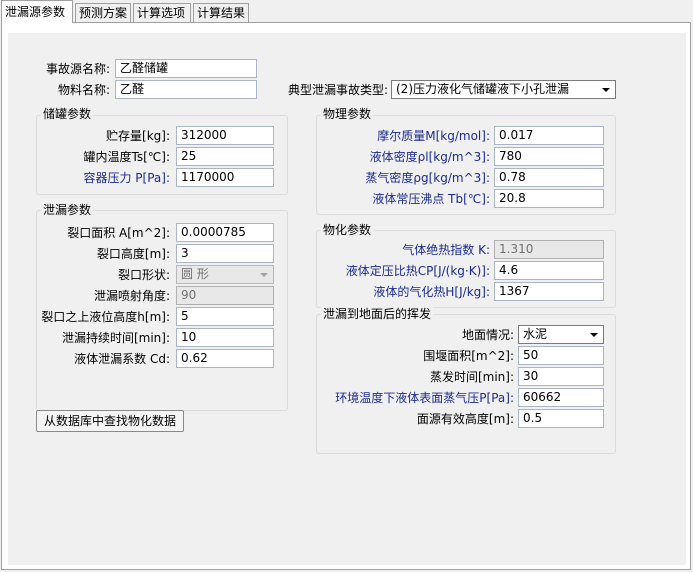 The image size is (693, 572). What do you see at coordinates (347, 114) in the screenshot?
I see `physical-params-title: 物理参数` at bounding box center [347, 114].